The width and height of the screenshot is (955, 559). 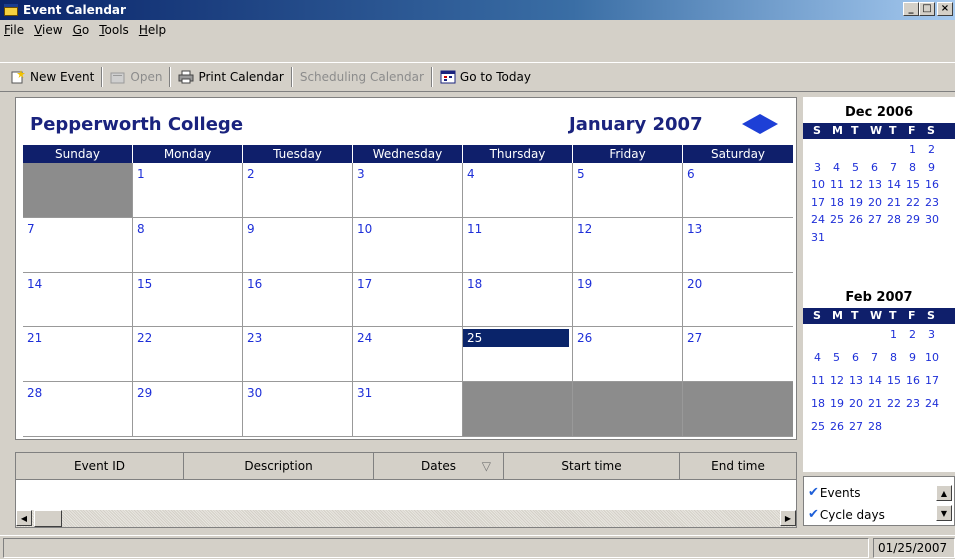 What do you see at coordinates (298, 300) in the screenshot?
I see `day-cell: 16` at bounding box center [298, 300].